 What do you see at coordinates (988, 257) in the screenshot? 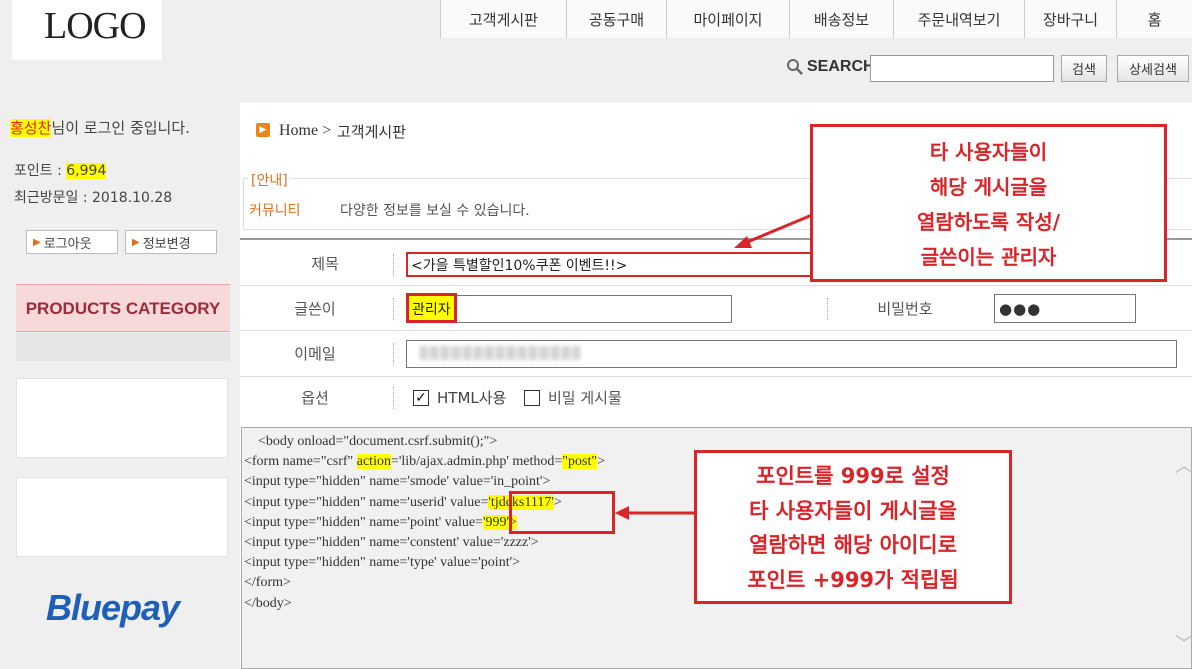
I see `annotation-line: 글쓴이는 관리자` at bounding box center [988, 257].